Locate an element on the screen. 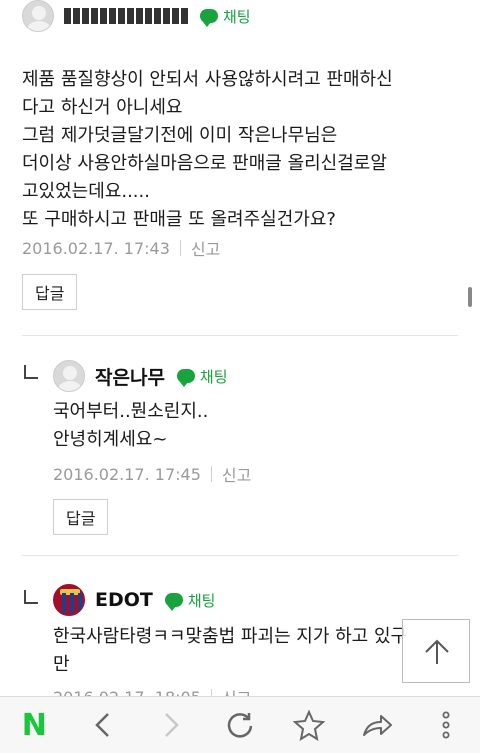 Image resolution: width=480 pixels, height=753 pixels. comment-meta: 2016.02.17. 17:43 신고 is located at coordinates (121, 248).